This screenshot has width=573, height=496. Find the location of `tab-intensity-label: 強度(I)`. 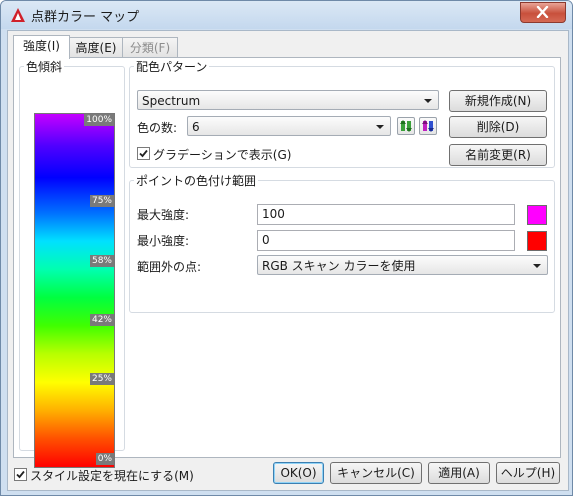

tab-intensity-label: 強度(I) is located at coordinates (41, 46).